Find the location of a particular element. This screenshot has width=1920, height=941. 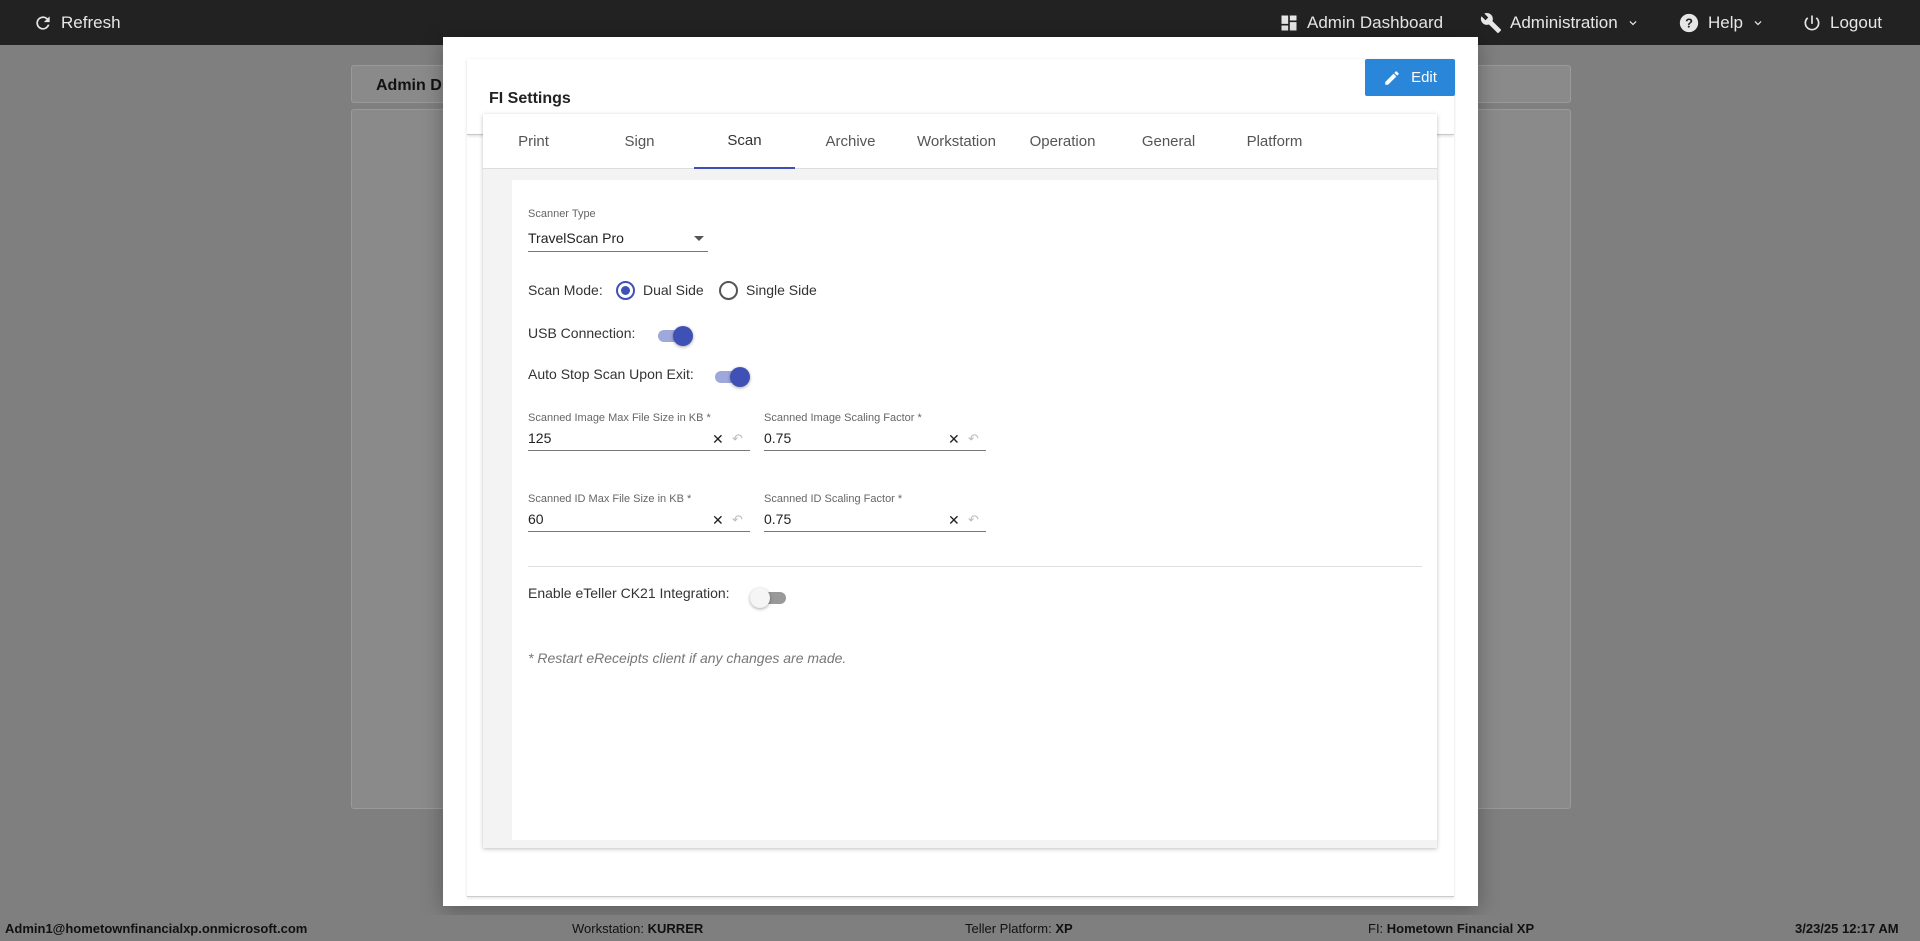

image-scaling-field: Scanned Image Scaling Factor * 0.75 ✕ ↶ is located at coordinates (875, 436).